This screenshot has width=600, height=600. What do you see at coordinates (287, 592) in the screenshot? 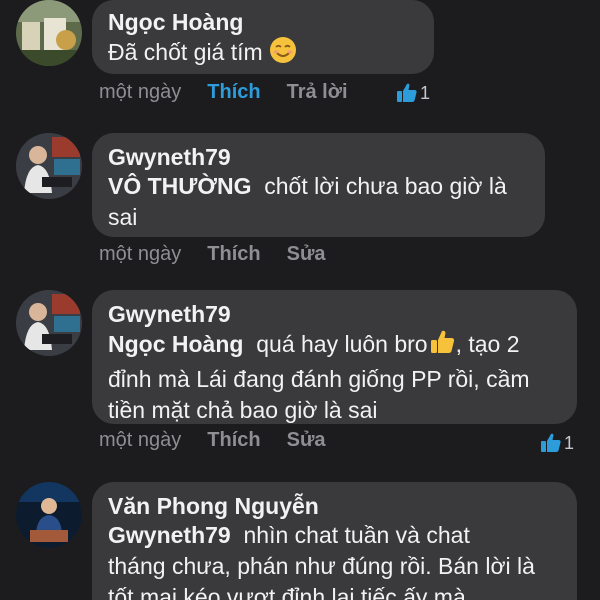
I see `comment-text-body: tốt mai kéo vượt đỉnh lại tiếc ấy mà` at bounding box center [287, 592].